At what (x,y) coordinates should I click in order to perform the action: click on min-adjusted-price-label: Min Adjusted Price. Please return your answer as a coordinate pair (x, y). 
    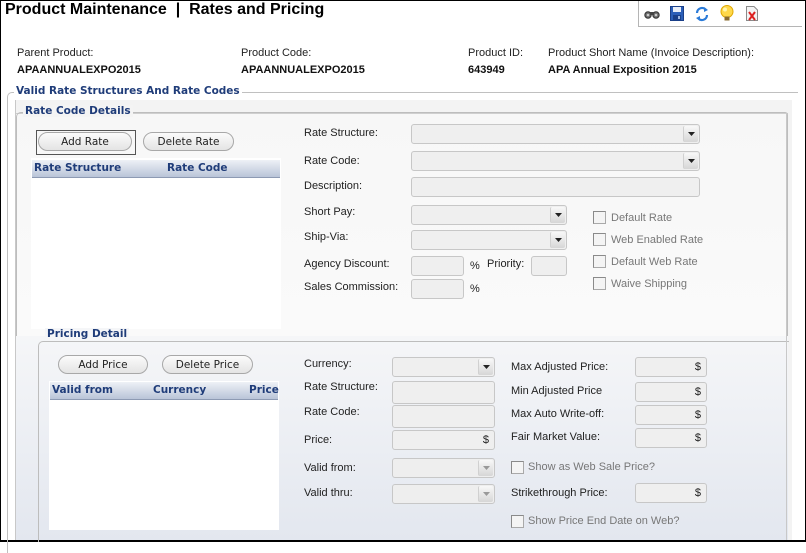
    Looking at the image, I should click on (557, 391).